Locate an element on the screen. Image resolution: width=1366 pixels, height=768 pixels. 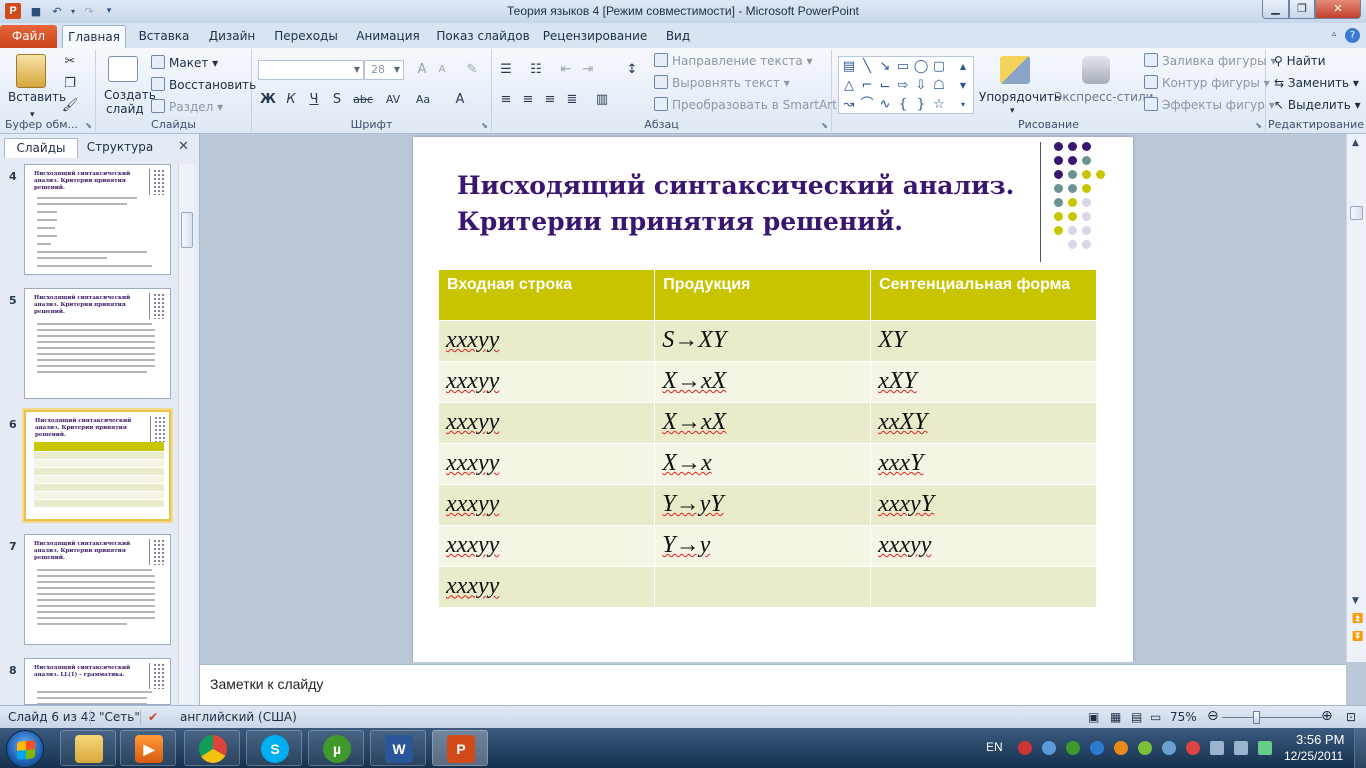
tab-animation: Анимация is located at coordinates (388, 36).